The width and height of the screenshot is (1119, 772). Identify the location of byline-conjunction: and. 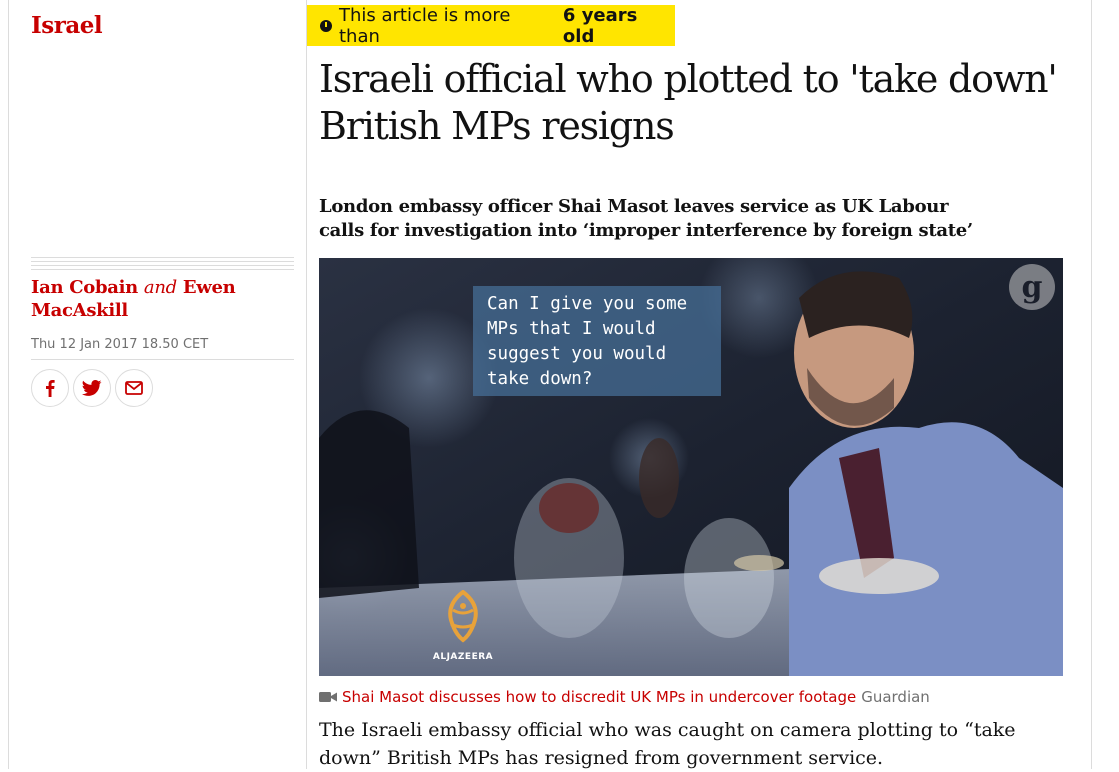
(160, 287).